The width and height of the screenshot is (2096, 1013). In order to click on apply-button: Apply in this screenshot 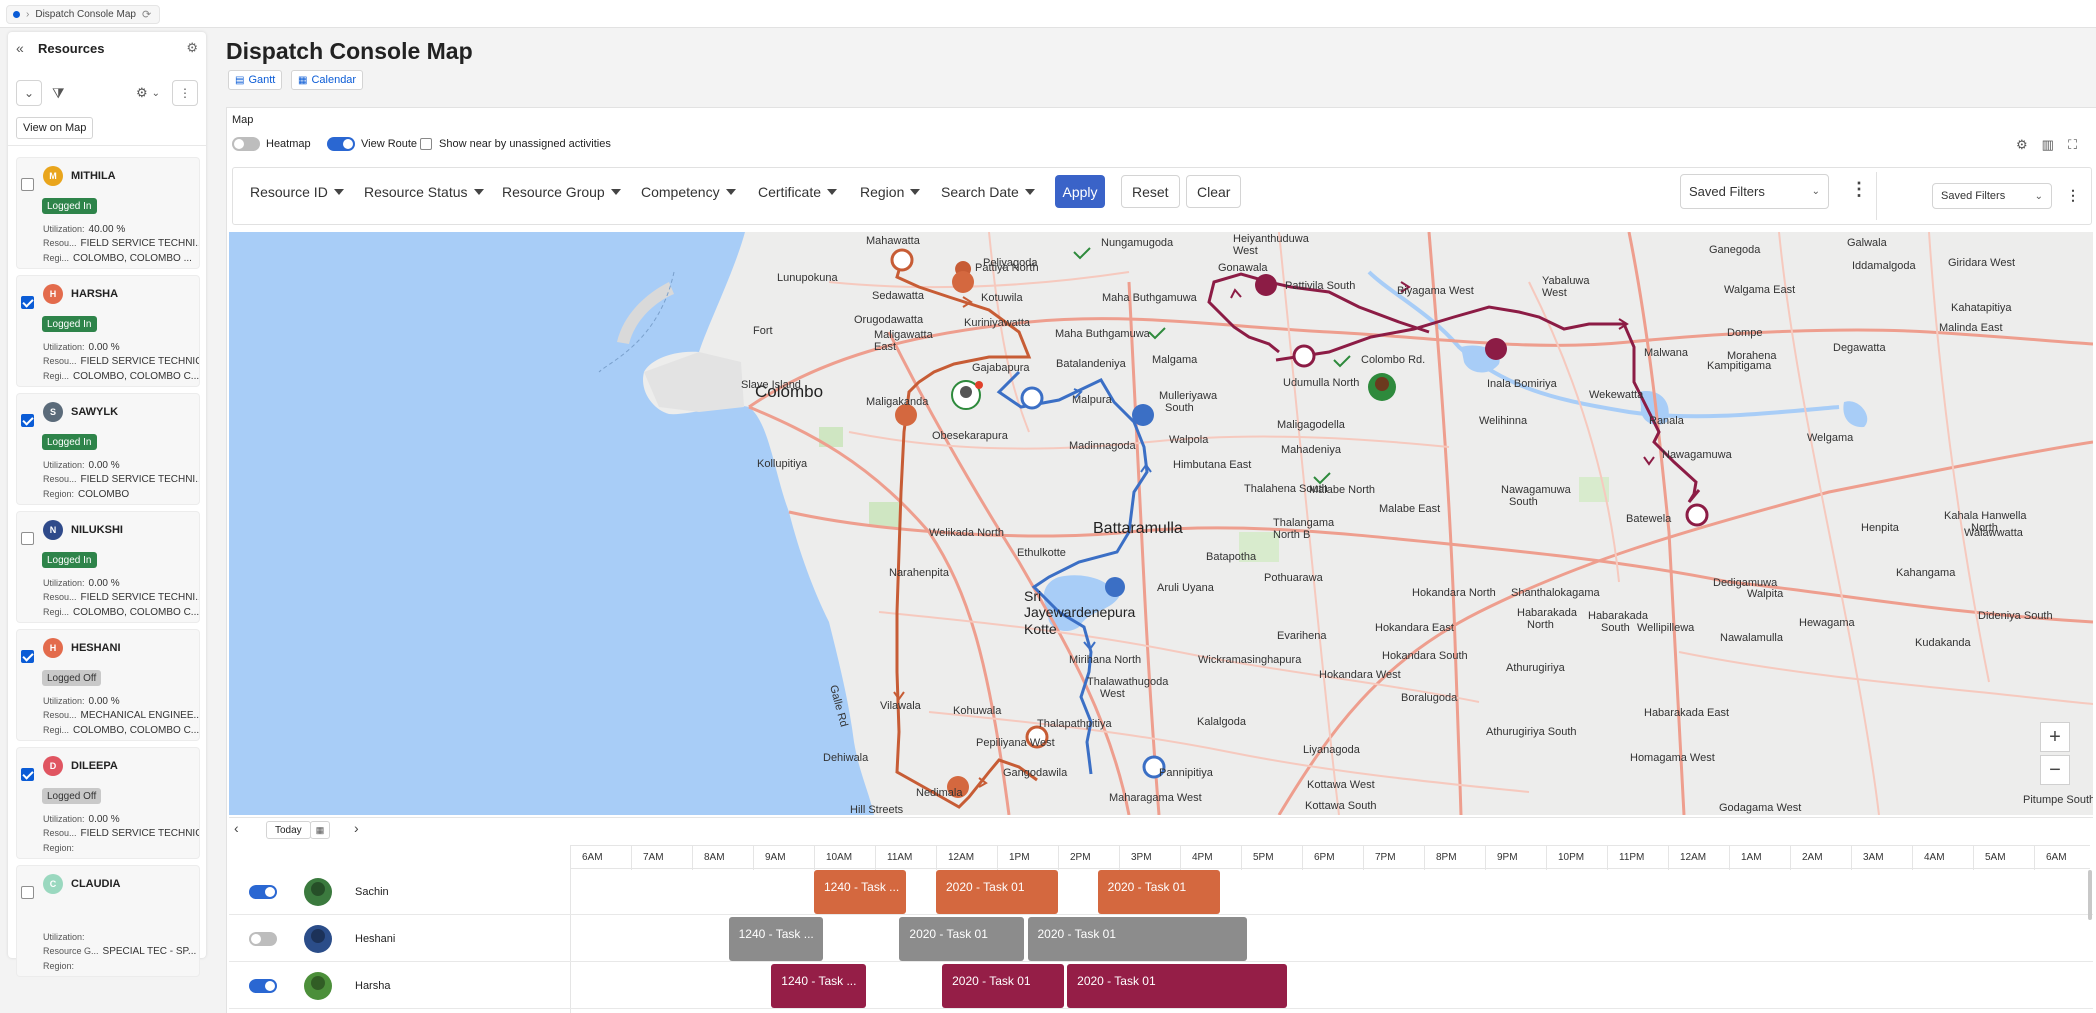, I will do `click(1080, 191)`.